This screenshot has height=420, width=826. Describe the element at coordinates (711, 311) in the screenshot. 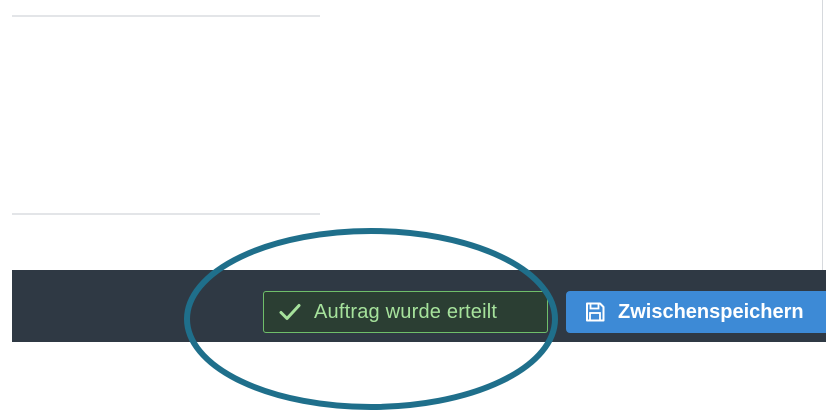

I see `save-draft-label: Zwischenspeichern` at that location.